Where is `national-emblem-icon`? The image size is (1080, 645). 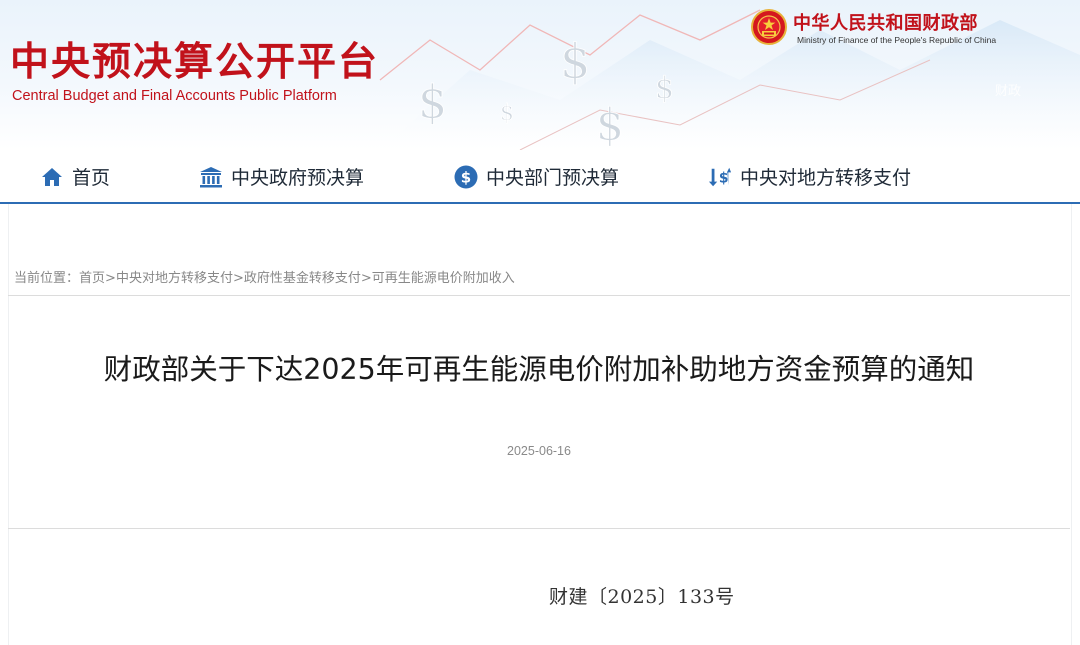 national-emblem-icon is located at coordinates (769, 27).